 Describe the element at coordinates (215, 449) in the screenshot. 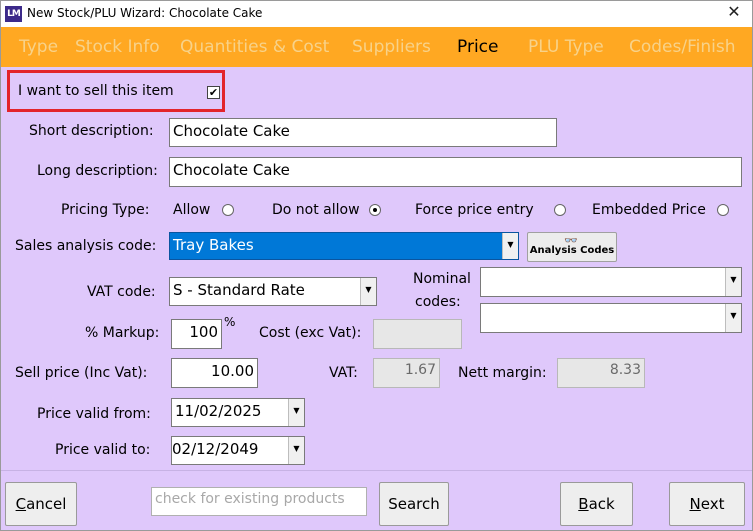

I see `price-valid-to-value: 02/12/2049` at that location.